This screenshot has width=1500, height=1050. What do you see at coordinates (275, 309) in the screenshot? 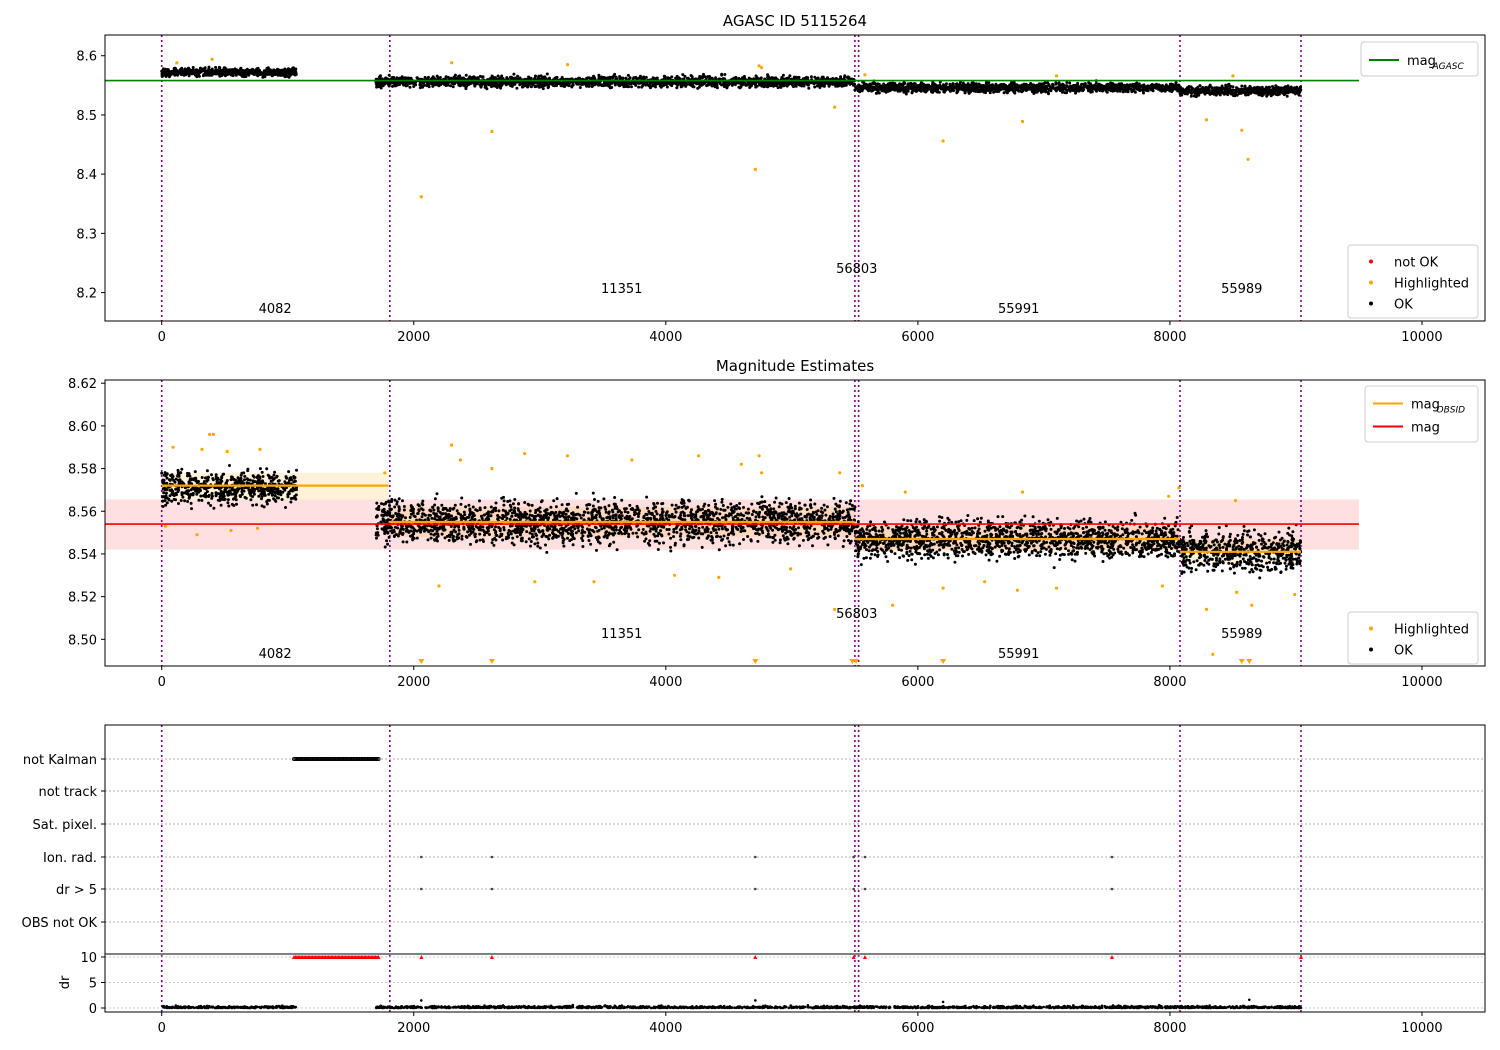
I see `obsid-label: 4082` at bounding box center [275, 309].